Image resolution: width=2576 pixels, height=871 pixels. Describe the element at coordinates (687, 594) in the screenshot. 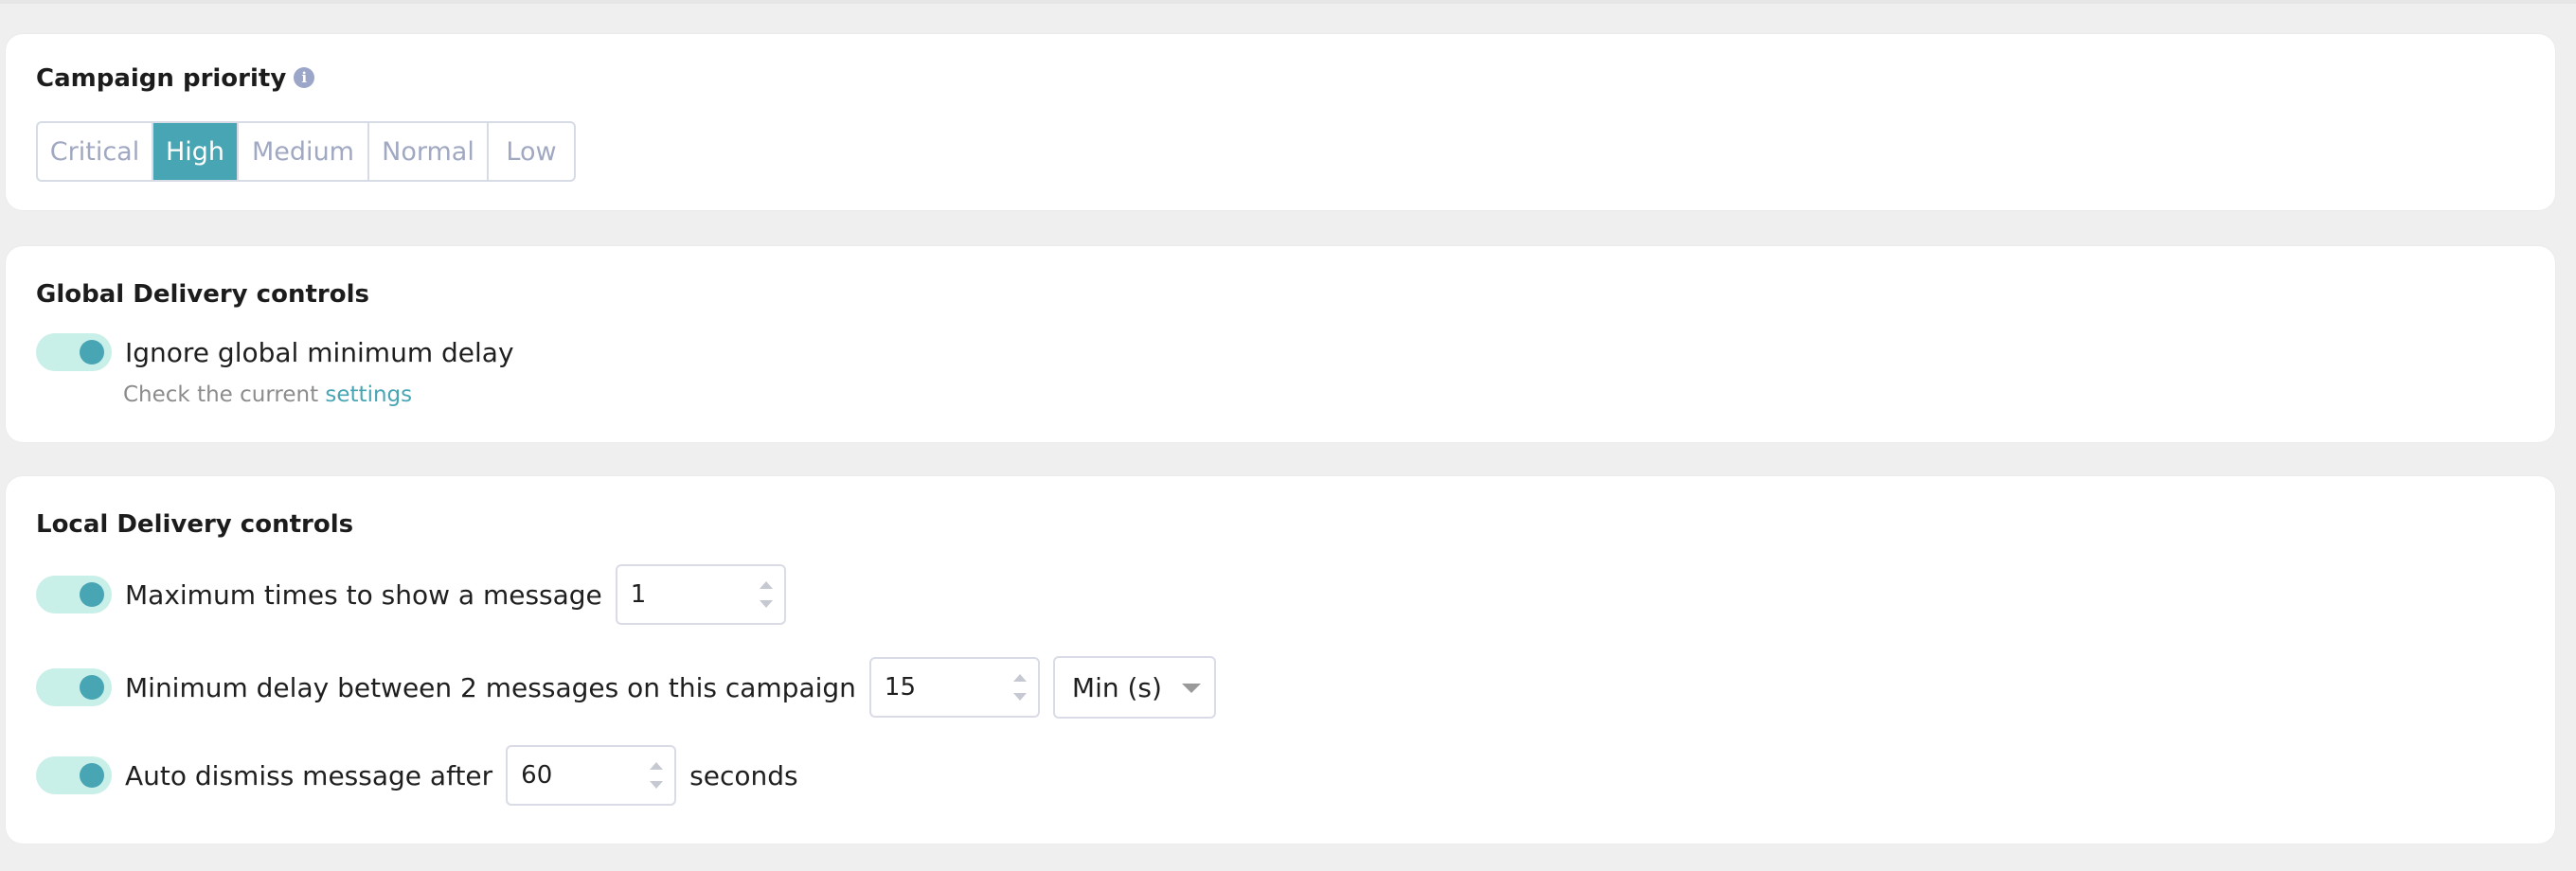

I see `max-times-input` at that location.